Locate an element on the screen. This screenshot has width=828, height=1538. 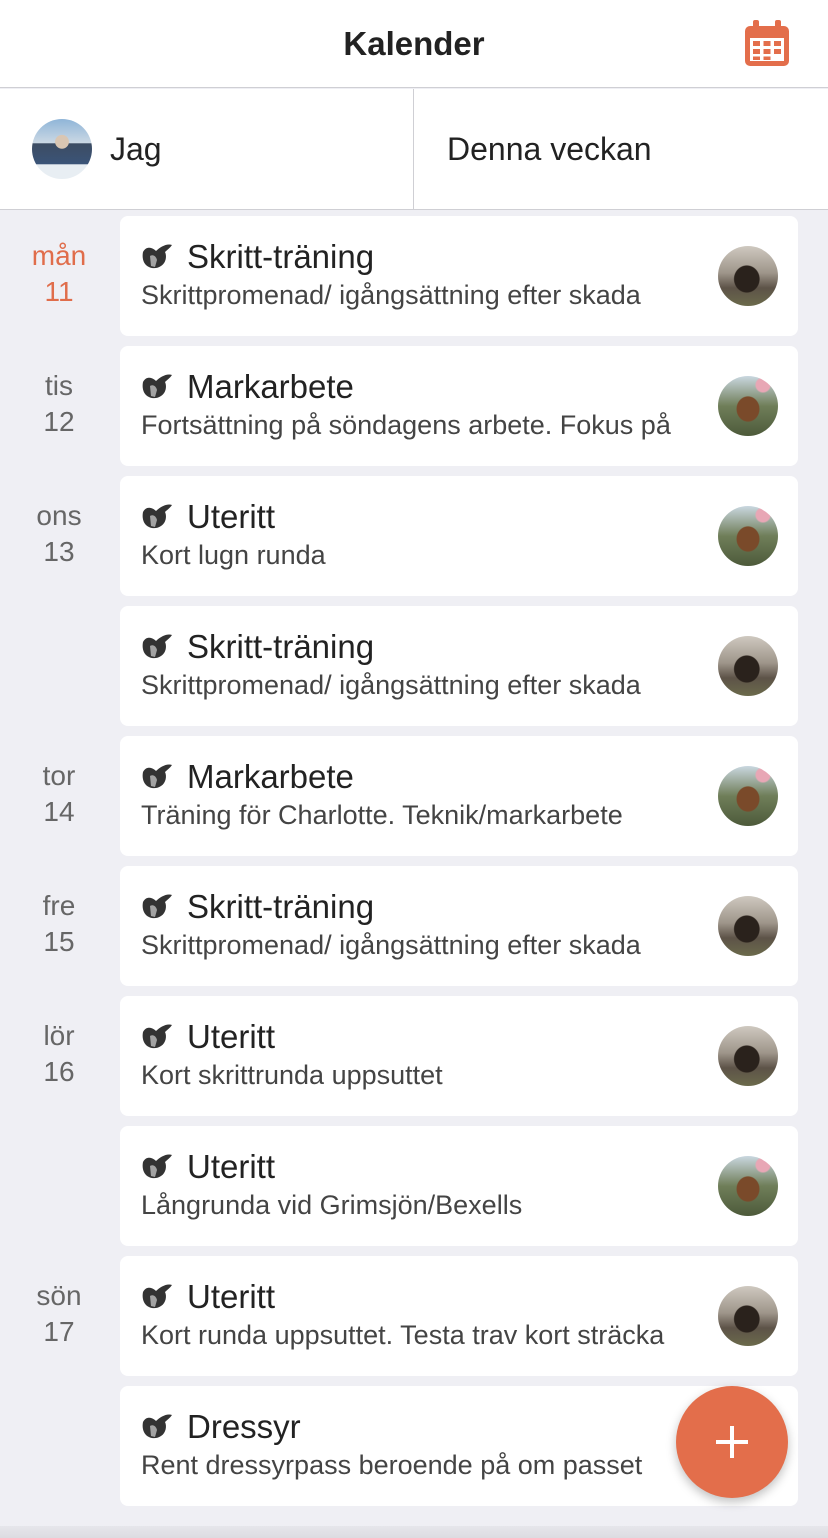
event-description: Träning för Charlotte. Teknik/markarbete is located at coordinates (382, 815).